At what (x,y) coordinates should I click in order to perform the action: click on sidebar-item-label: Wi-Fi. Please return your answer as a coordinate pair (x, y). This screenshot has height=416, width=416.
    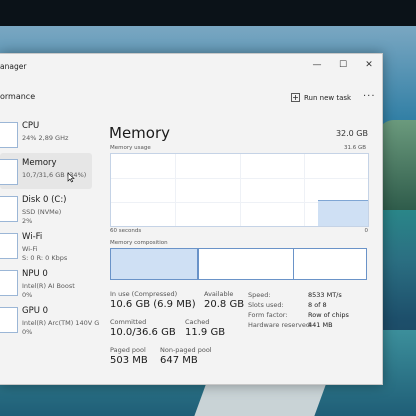
    Looking at the image, I should click on (32, 237).